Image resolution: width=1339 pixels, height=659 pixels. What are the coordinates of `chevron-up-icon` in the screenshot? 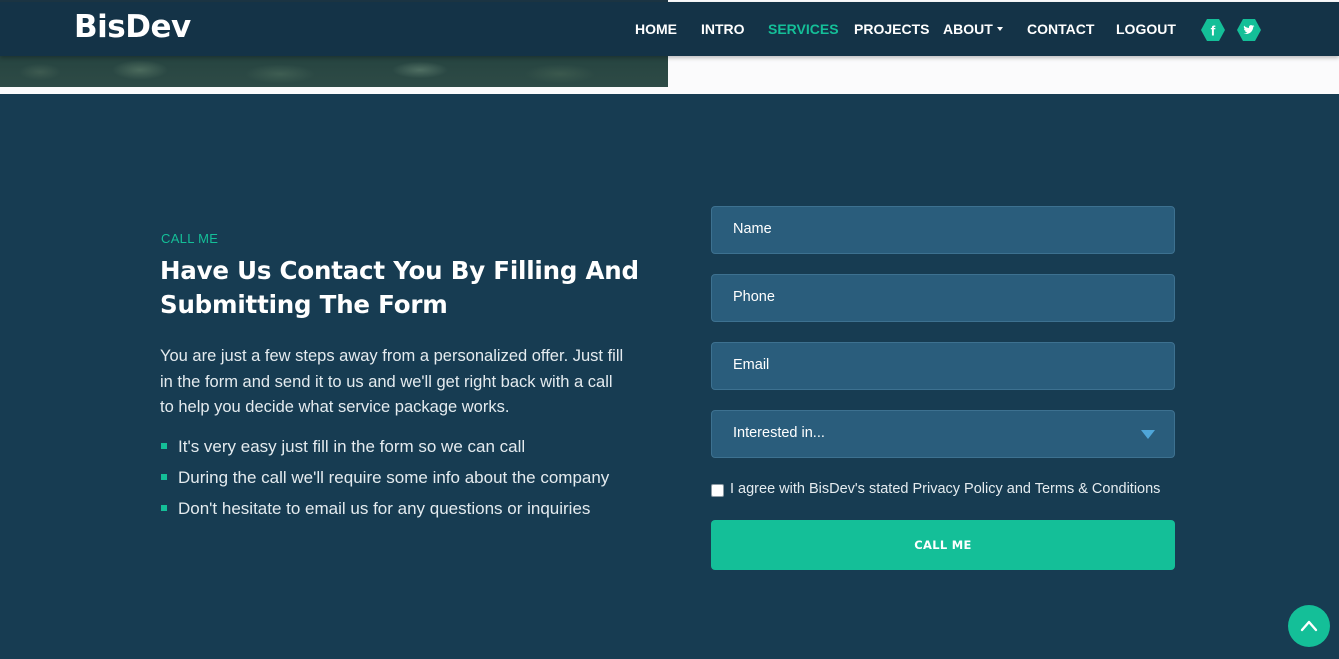 It's located at (1309, 626).